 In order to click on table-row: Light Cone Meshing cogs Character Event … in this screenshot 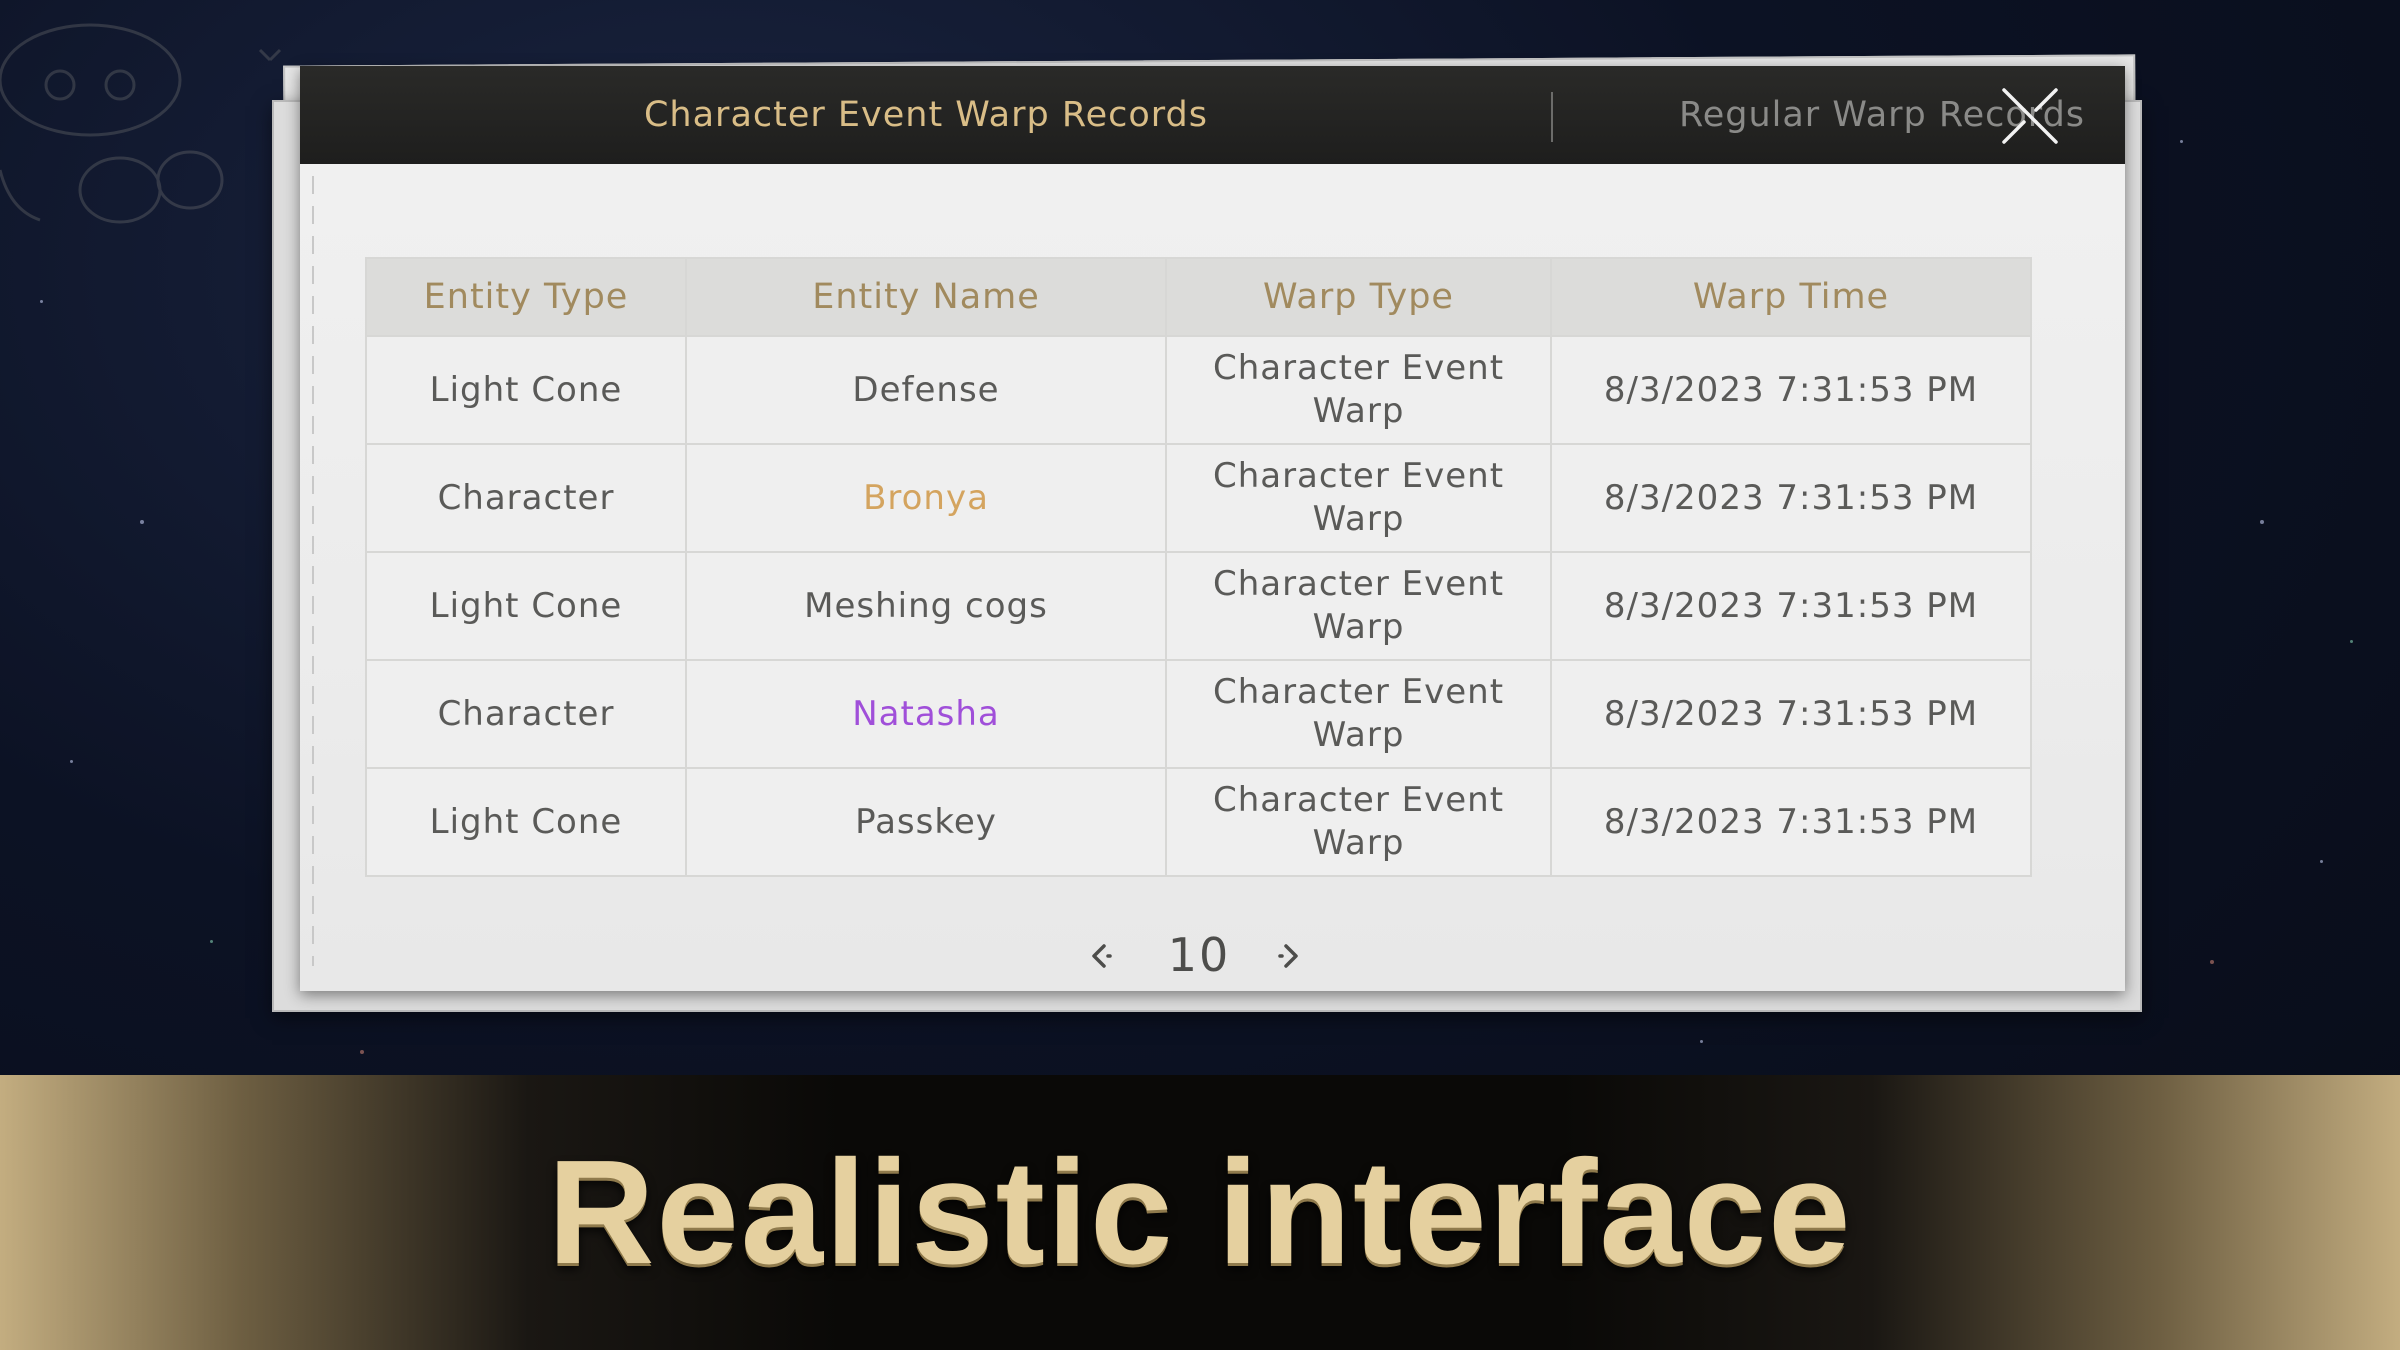, I will do `click(1198, 606)`.